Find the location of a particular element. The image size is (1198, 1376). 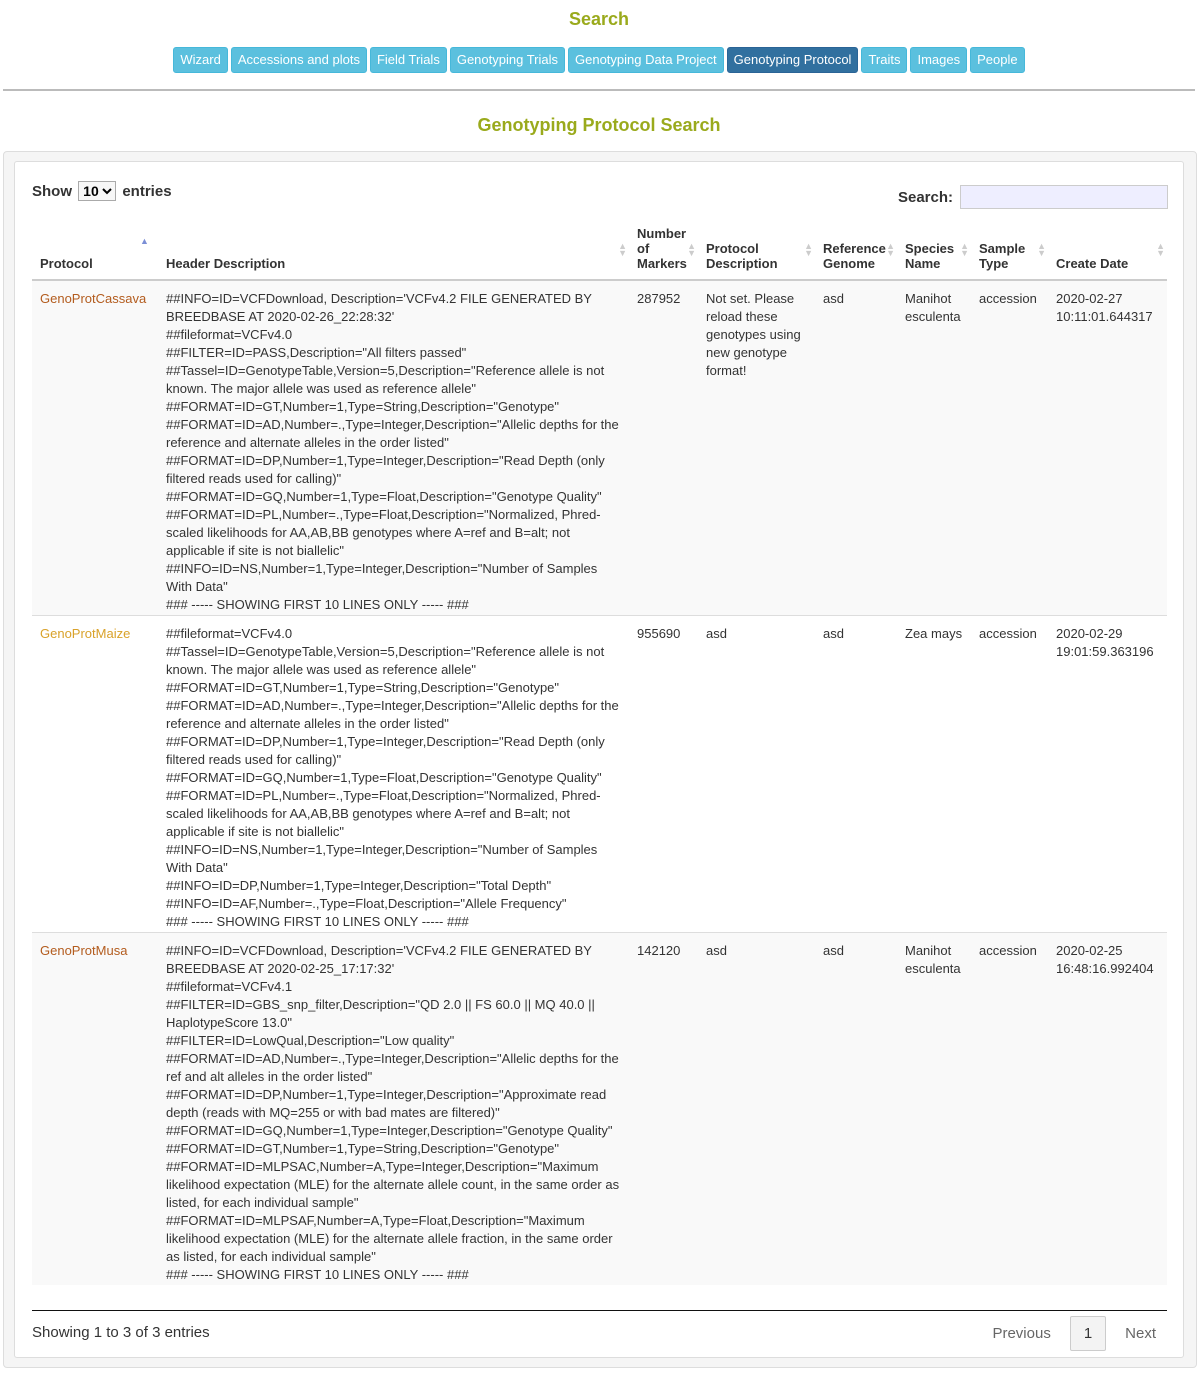

table-info: Showing 1 to 3 of 3 entries is located at coordinates (121, 1332).